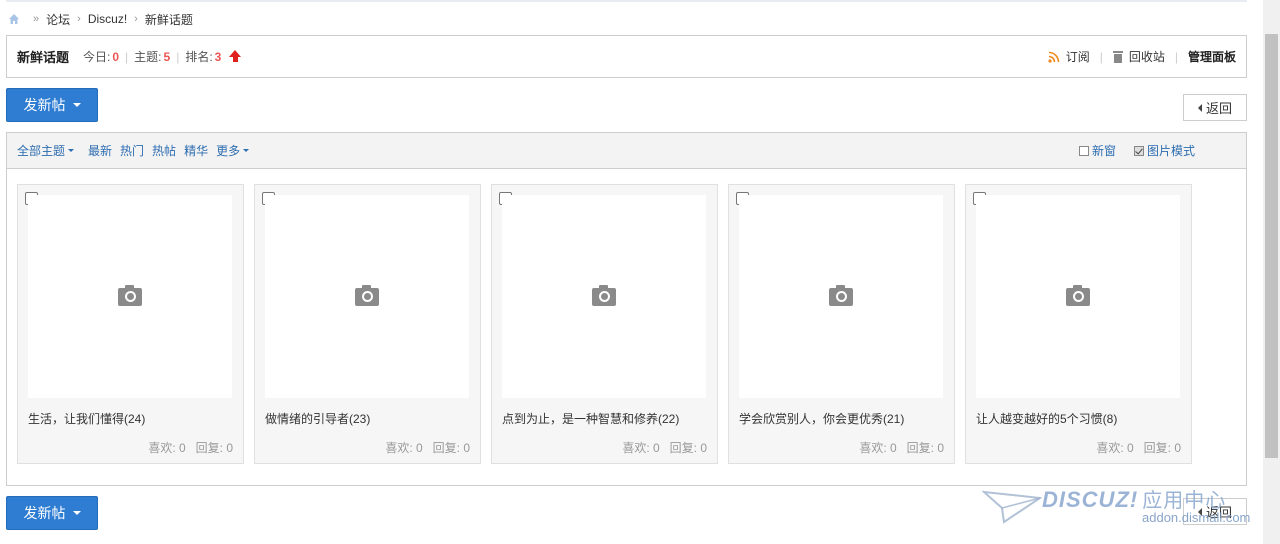  I want to click on topics-count: 5, so click(167, 57).